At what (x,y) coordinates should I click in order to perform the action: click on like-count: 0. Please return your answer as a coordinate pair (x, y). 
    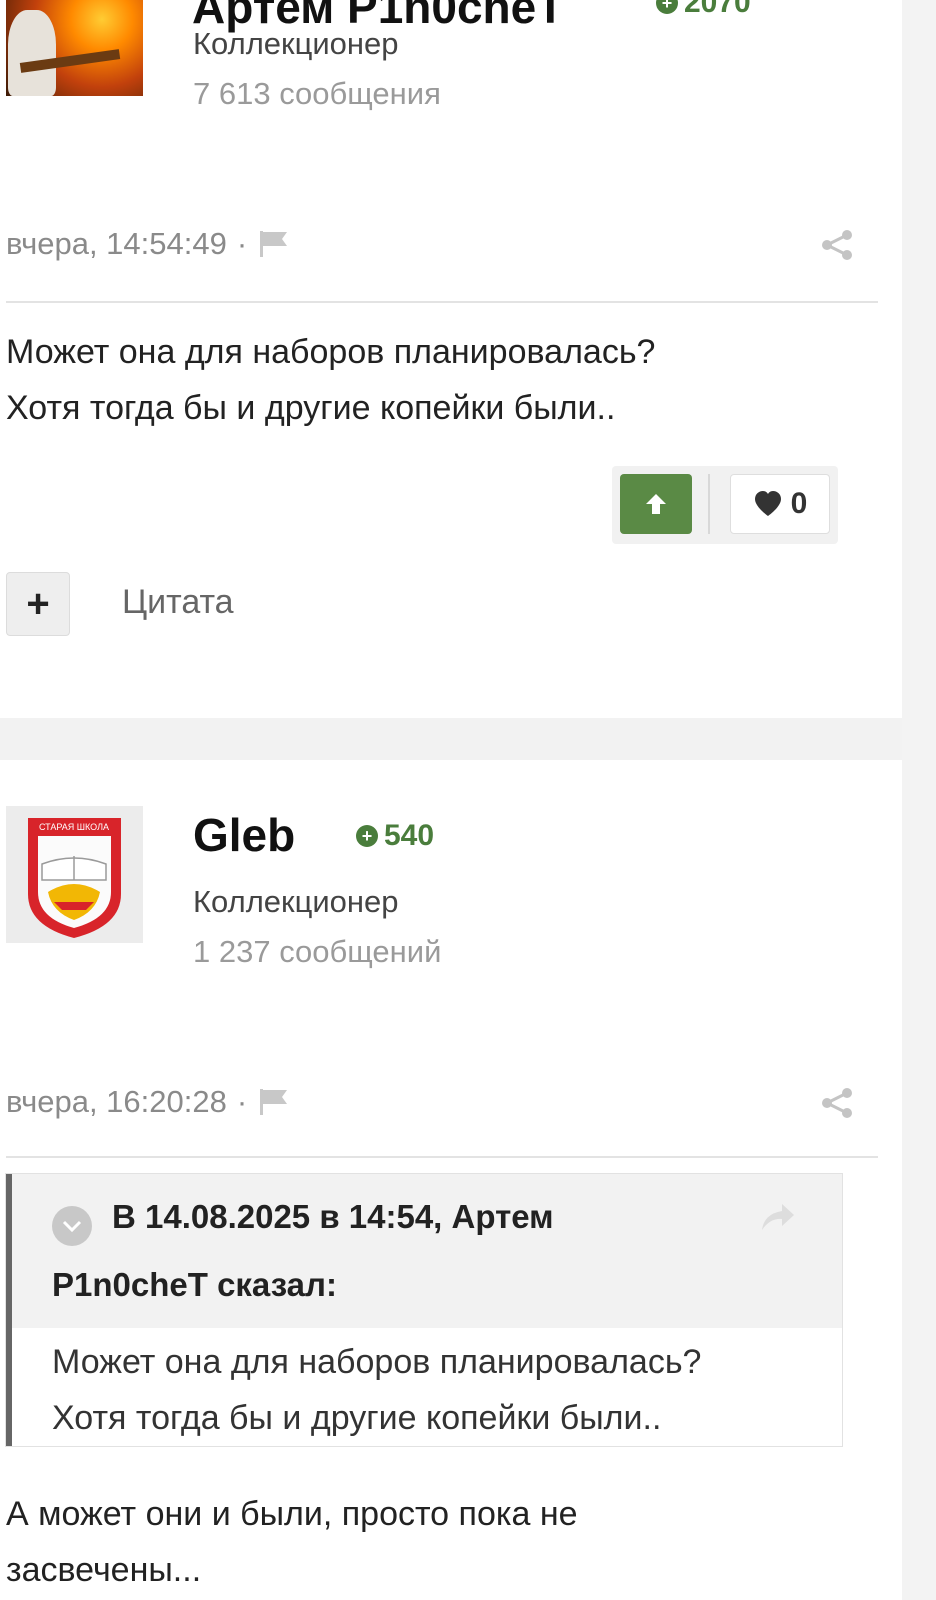
    Looking at the image, I should click on (799, 503).